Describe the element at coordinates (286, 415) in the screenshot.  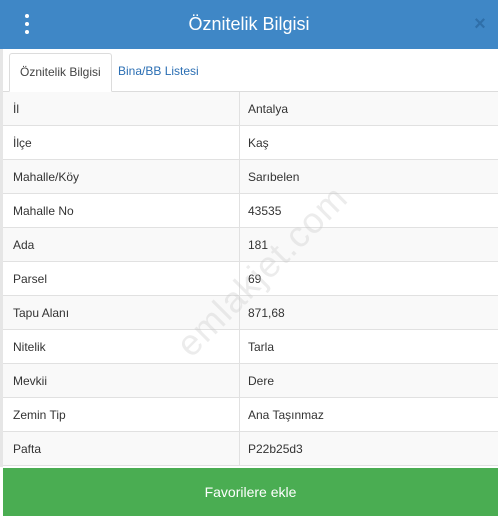
I see `row-value: Ana Taşınmaz` at that location.